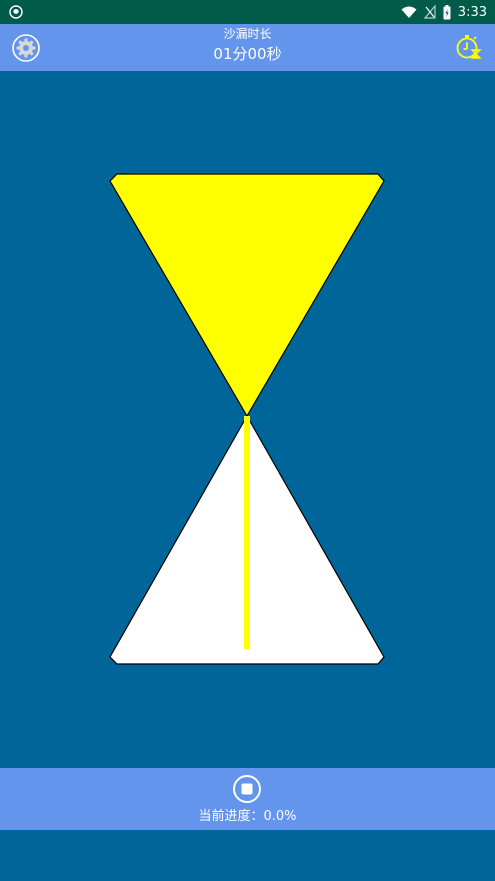 This screenshot has height=881, width=495. I want to click on stop-icon, so click(247, 789).